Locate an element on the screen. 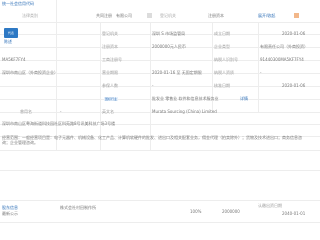 The image size is (320, 240). english-name-label: 英文名 is located at coordinates (108, 111).